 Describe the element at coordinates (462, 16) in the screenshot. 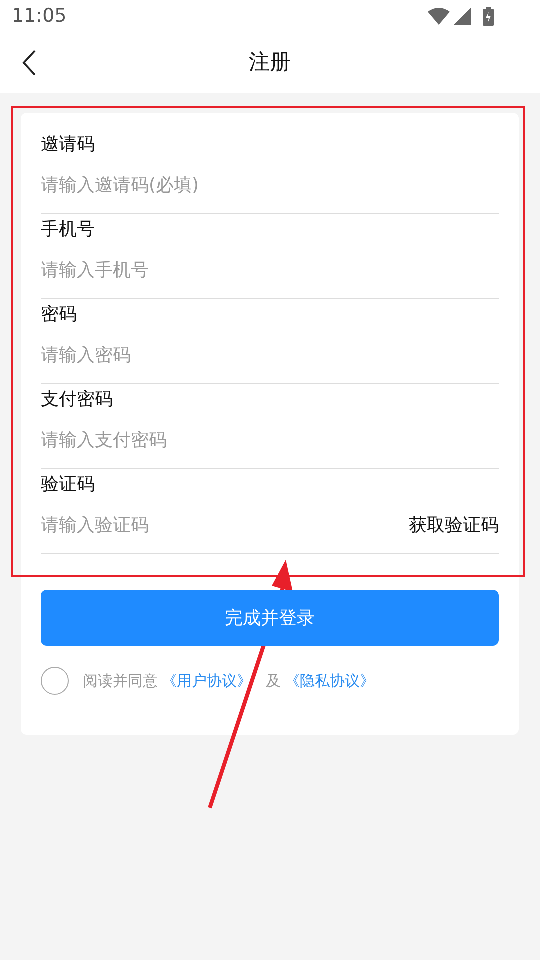

I see `signal-icon` at that location.